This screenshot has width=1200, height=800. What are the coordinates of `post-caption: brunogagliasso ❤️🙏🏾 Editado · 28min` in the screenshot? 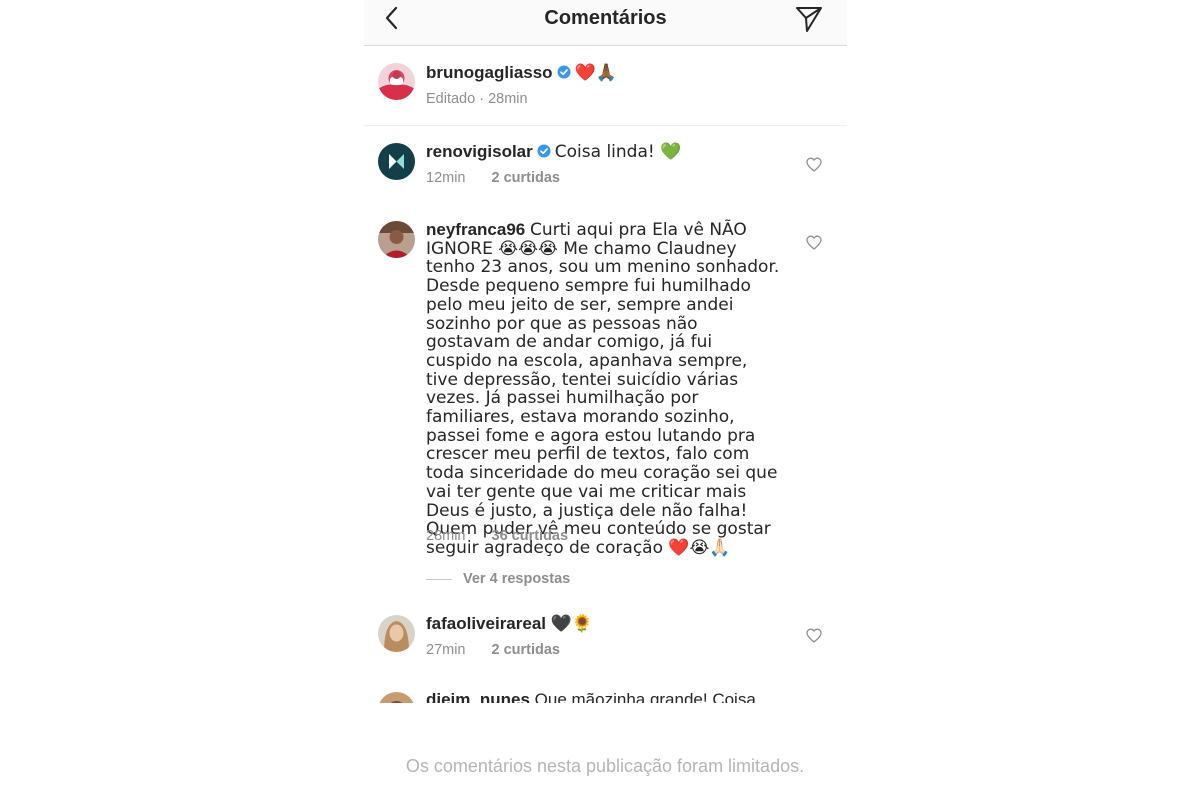 It's located at (605, 86).